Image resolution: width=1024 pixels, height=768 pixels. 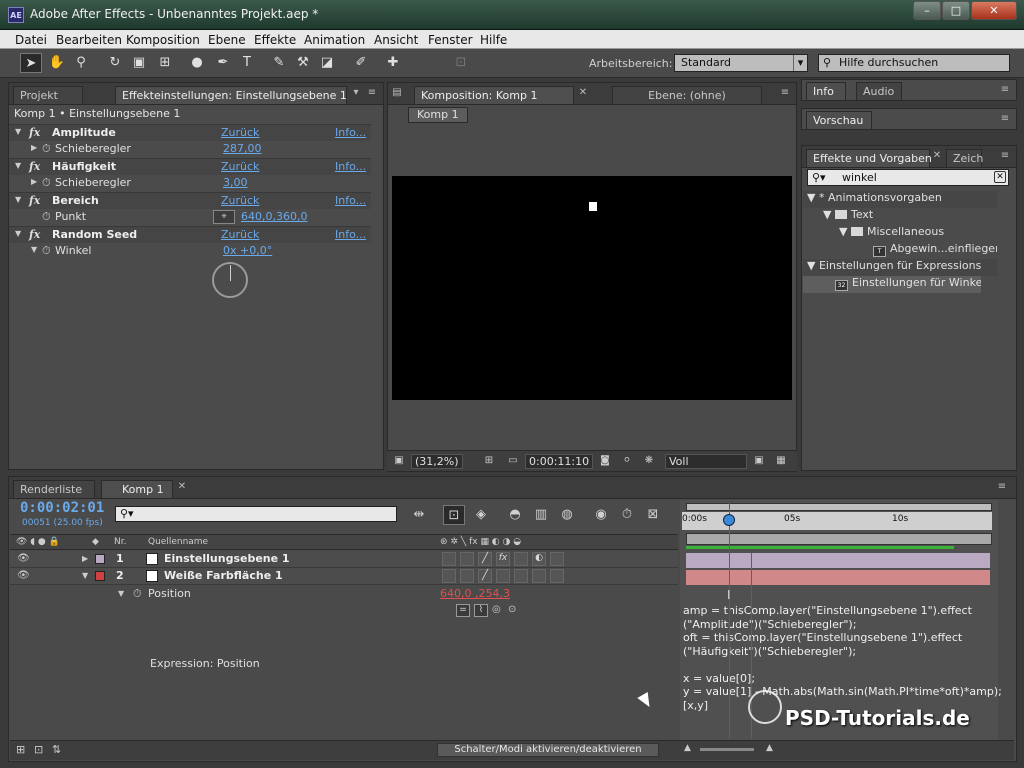 What do you see at coordinates (475, 593) in the screenshot?
I see `position-property-value: 640,0 ,254,3` at bounding box center [475, 593].